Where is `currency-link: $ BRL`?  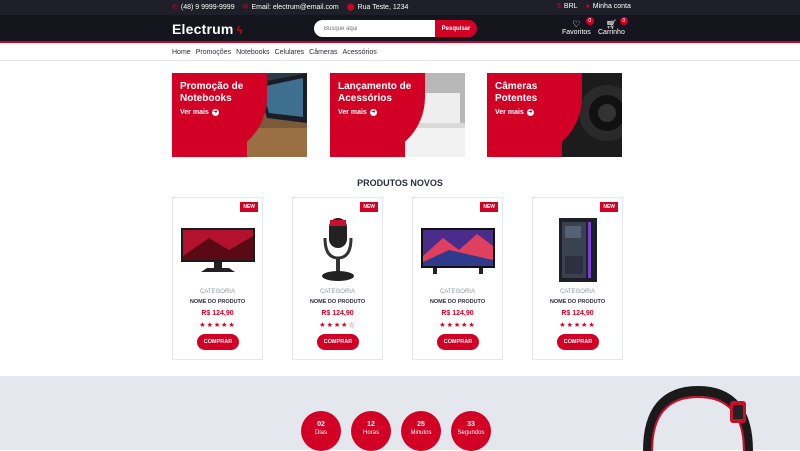 currency-link: $ BRL is located at coordinates (567, 6).